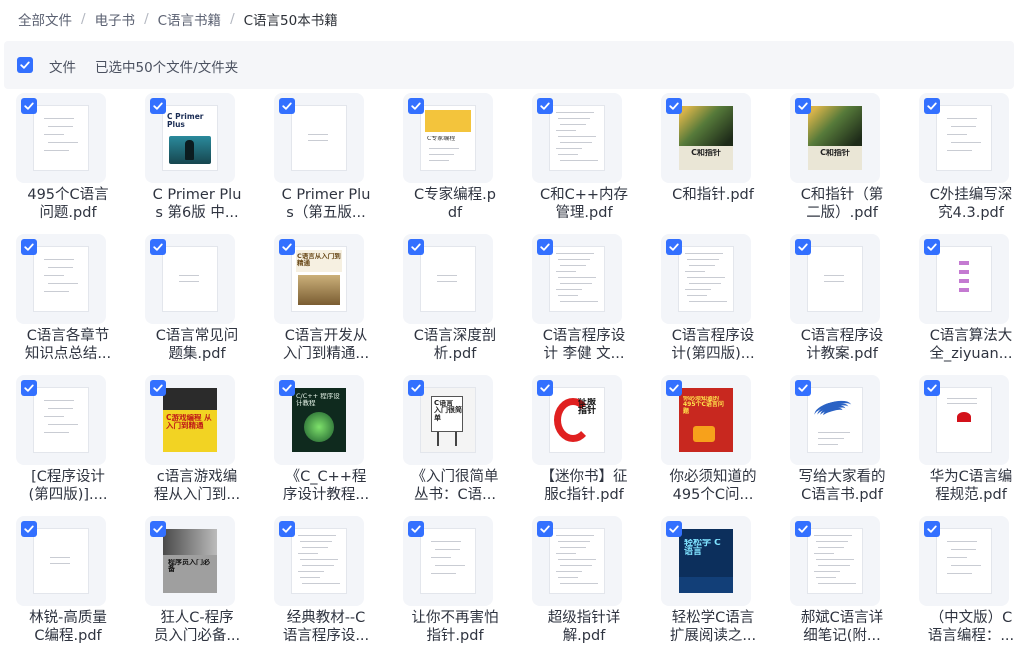 This screenshot has height=660, width=1018. I want to click on file-thumbnail-tile: C Primer Plus, so click(190, 138).